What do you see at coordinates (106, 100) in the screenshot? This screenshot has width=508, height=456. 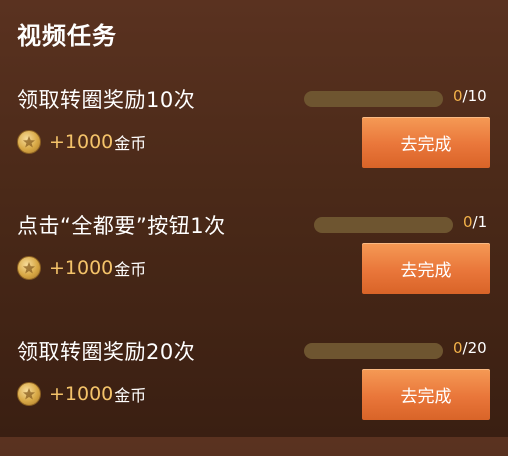 I see `task-name: 领取转圈奖励10次` at bounding box center [106, 100].